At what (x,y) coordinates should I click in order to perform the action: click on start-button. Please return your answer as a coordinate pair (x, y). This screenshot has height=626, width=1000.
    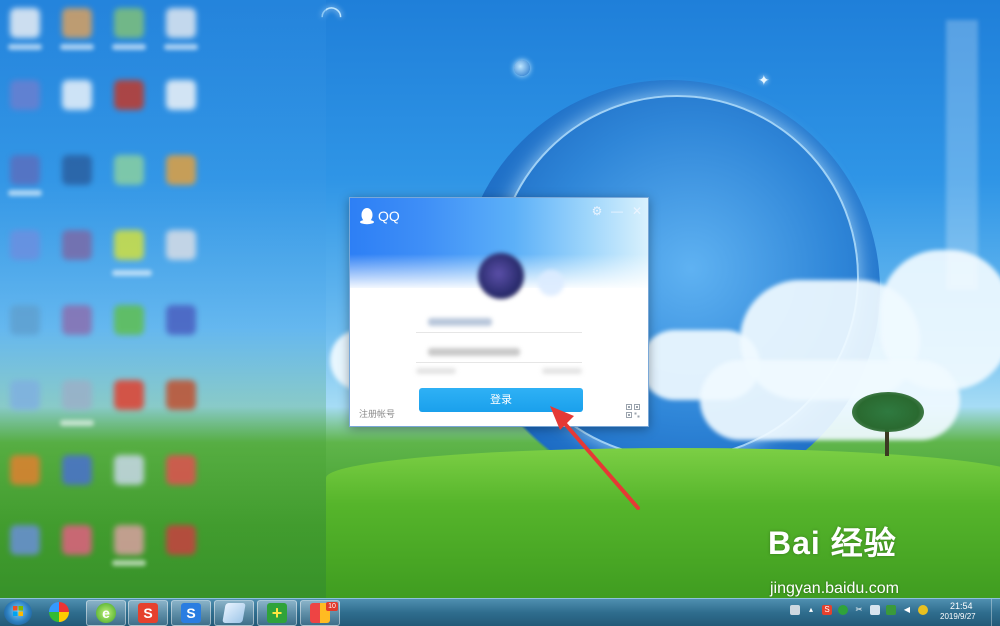
    Looking at the image, I should click on (18, 612).